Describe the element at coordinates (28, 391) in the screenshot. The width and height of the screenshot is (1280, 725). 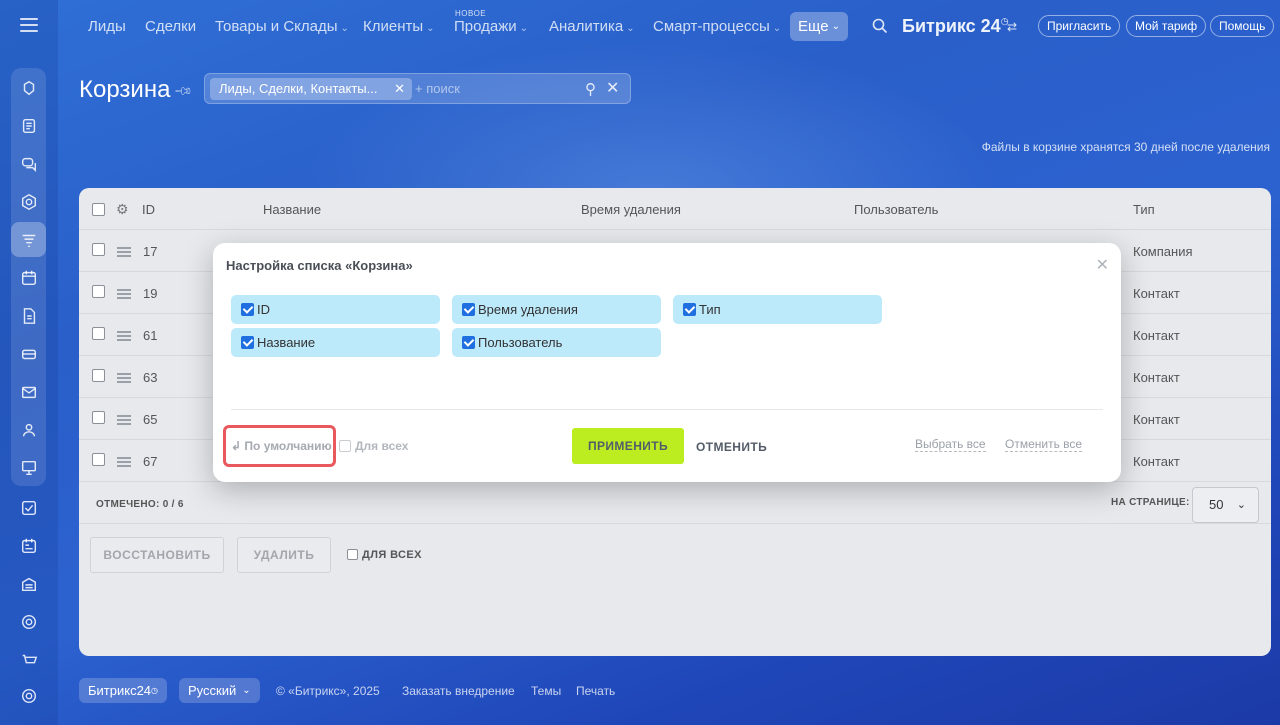
I see `sidebar-item-mail` at that location.